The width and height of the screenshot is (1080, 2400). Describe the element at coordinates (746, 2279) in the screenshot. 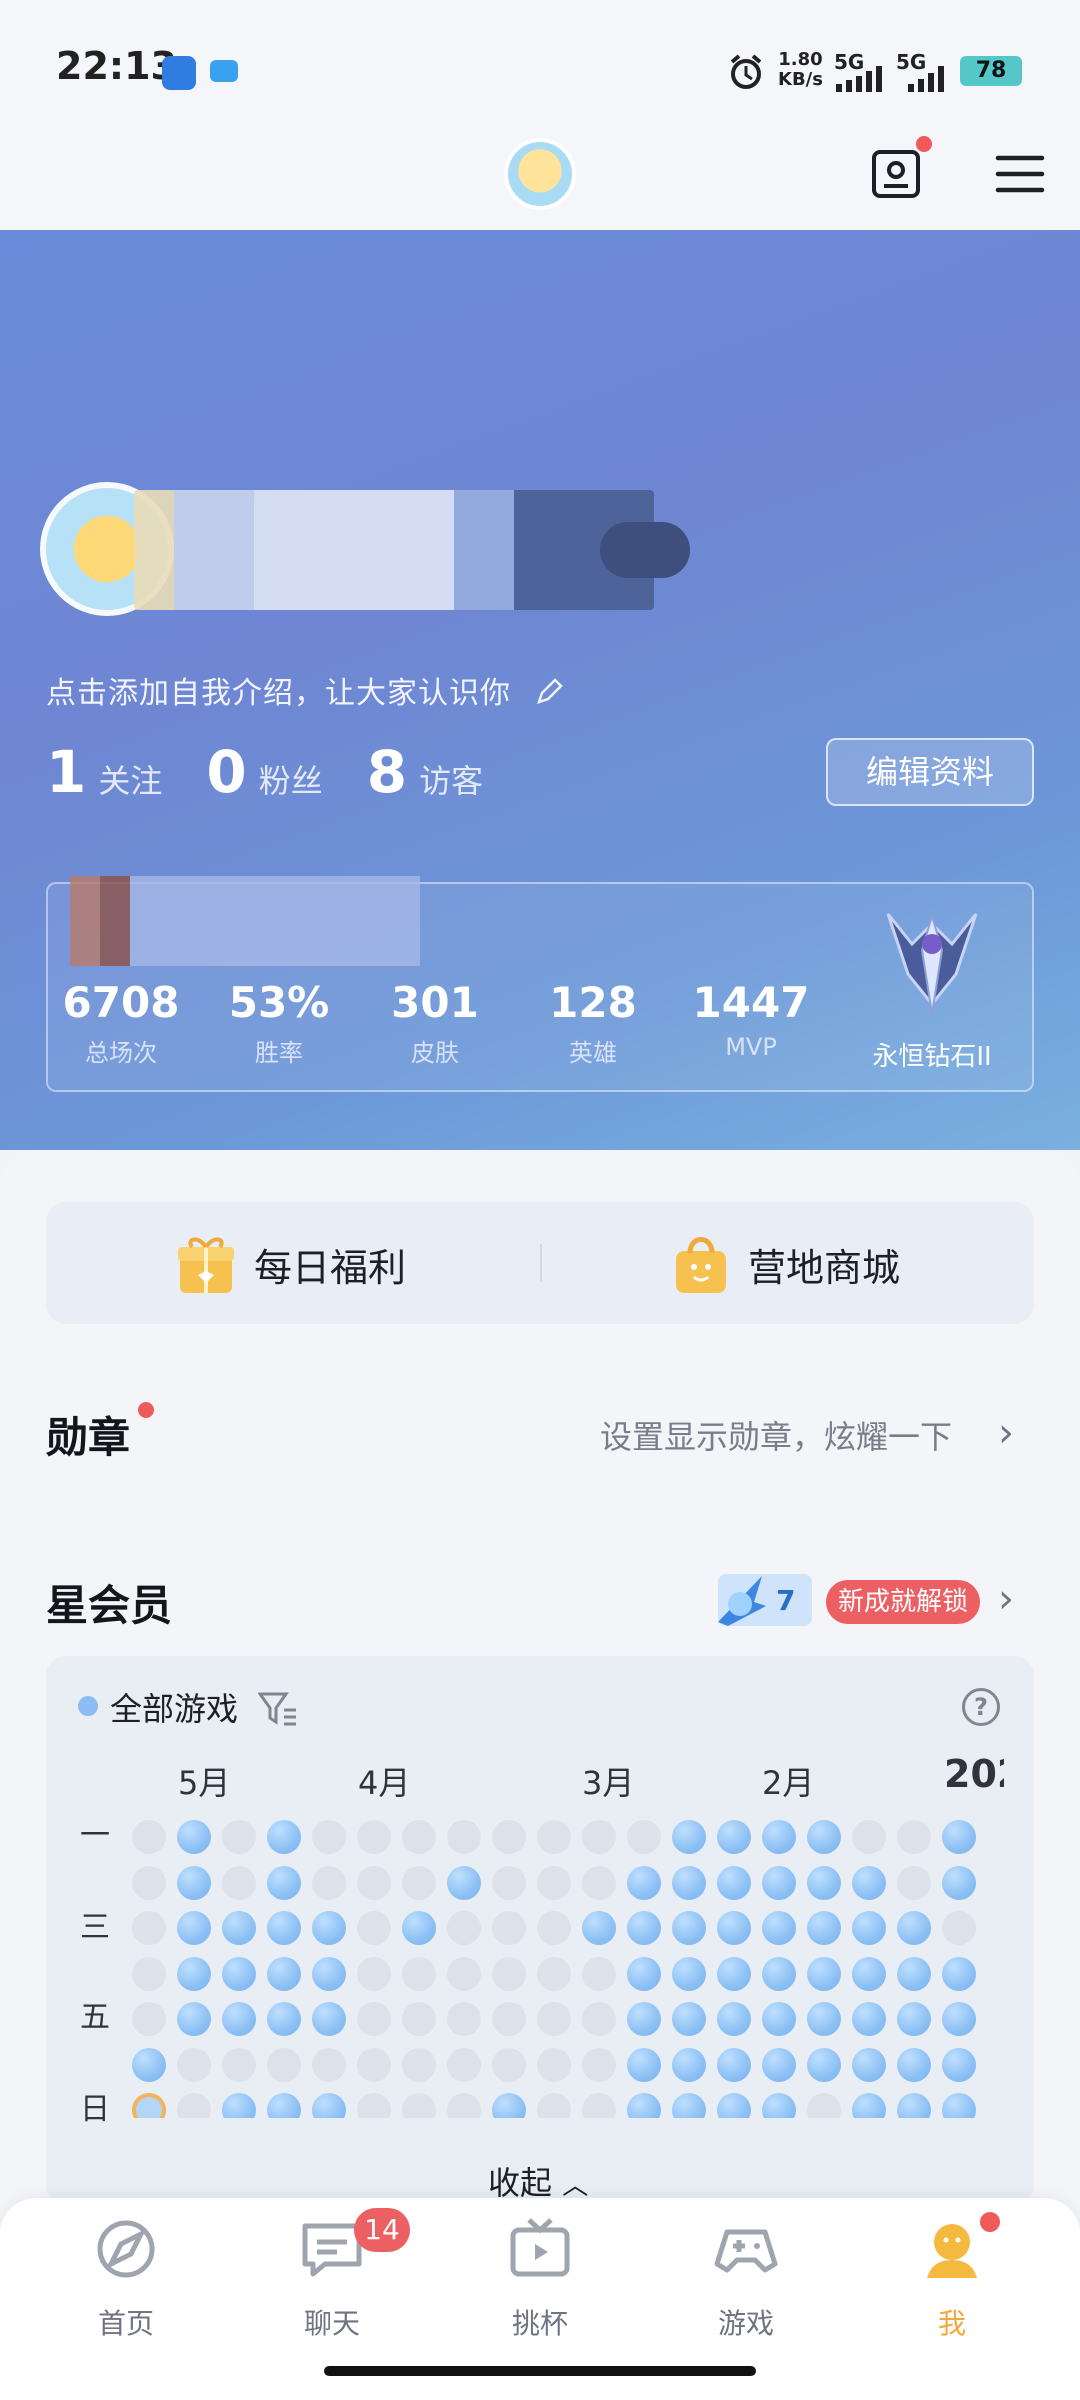

I see `tab-games: 游戏` at that location.